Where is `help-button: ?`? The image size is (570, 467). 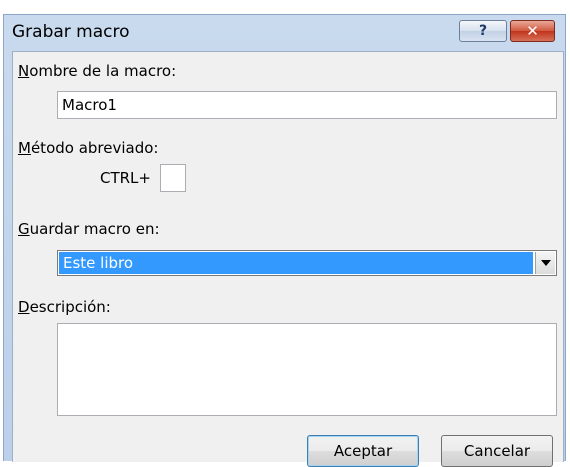 help-button: ? is located at coordinates (483, 31).